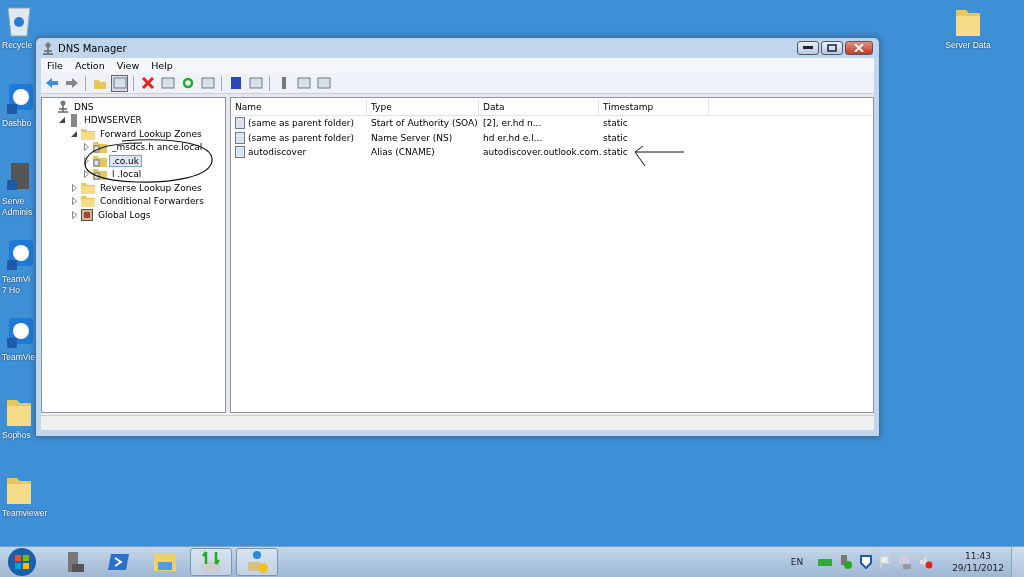 Image resolution: width=1024 pixels, height=577 pixels. Describe the element at coordinates (84, 106) in the screenshot. I see `tree-item: DNS` at that location.